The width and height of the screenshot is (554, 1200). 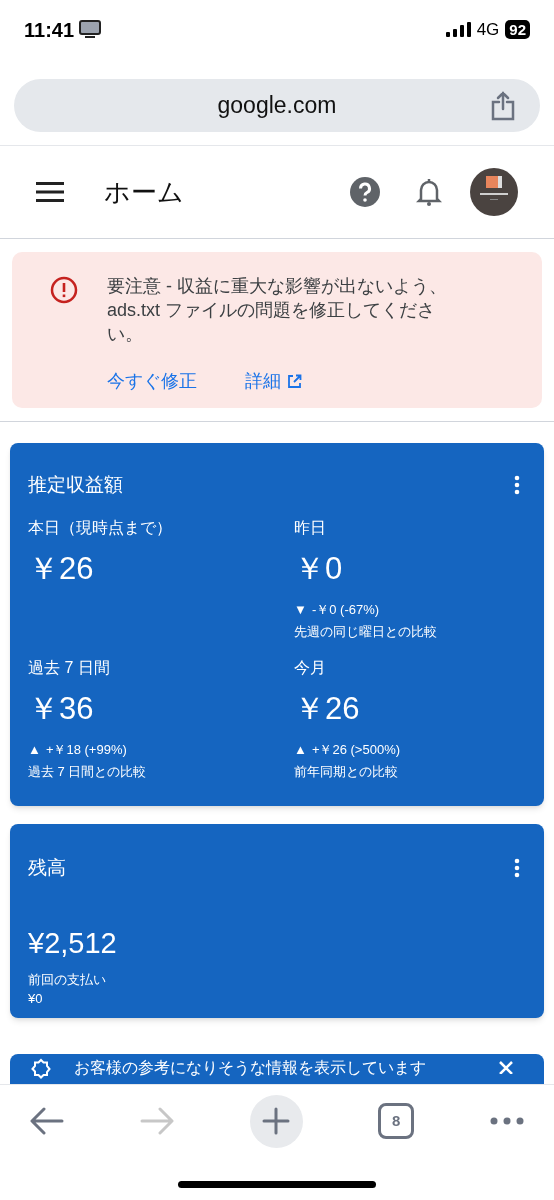 I want to click on alert-icon, so click(x=64, y=290).